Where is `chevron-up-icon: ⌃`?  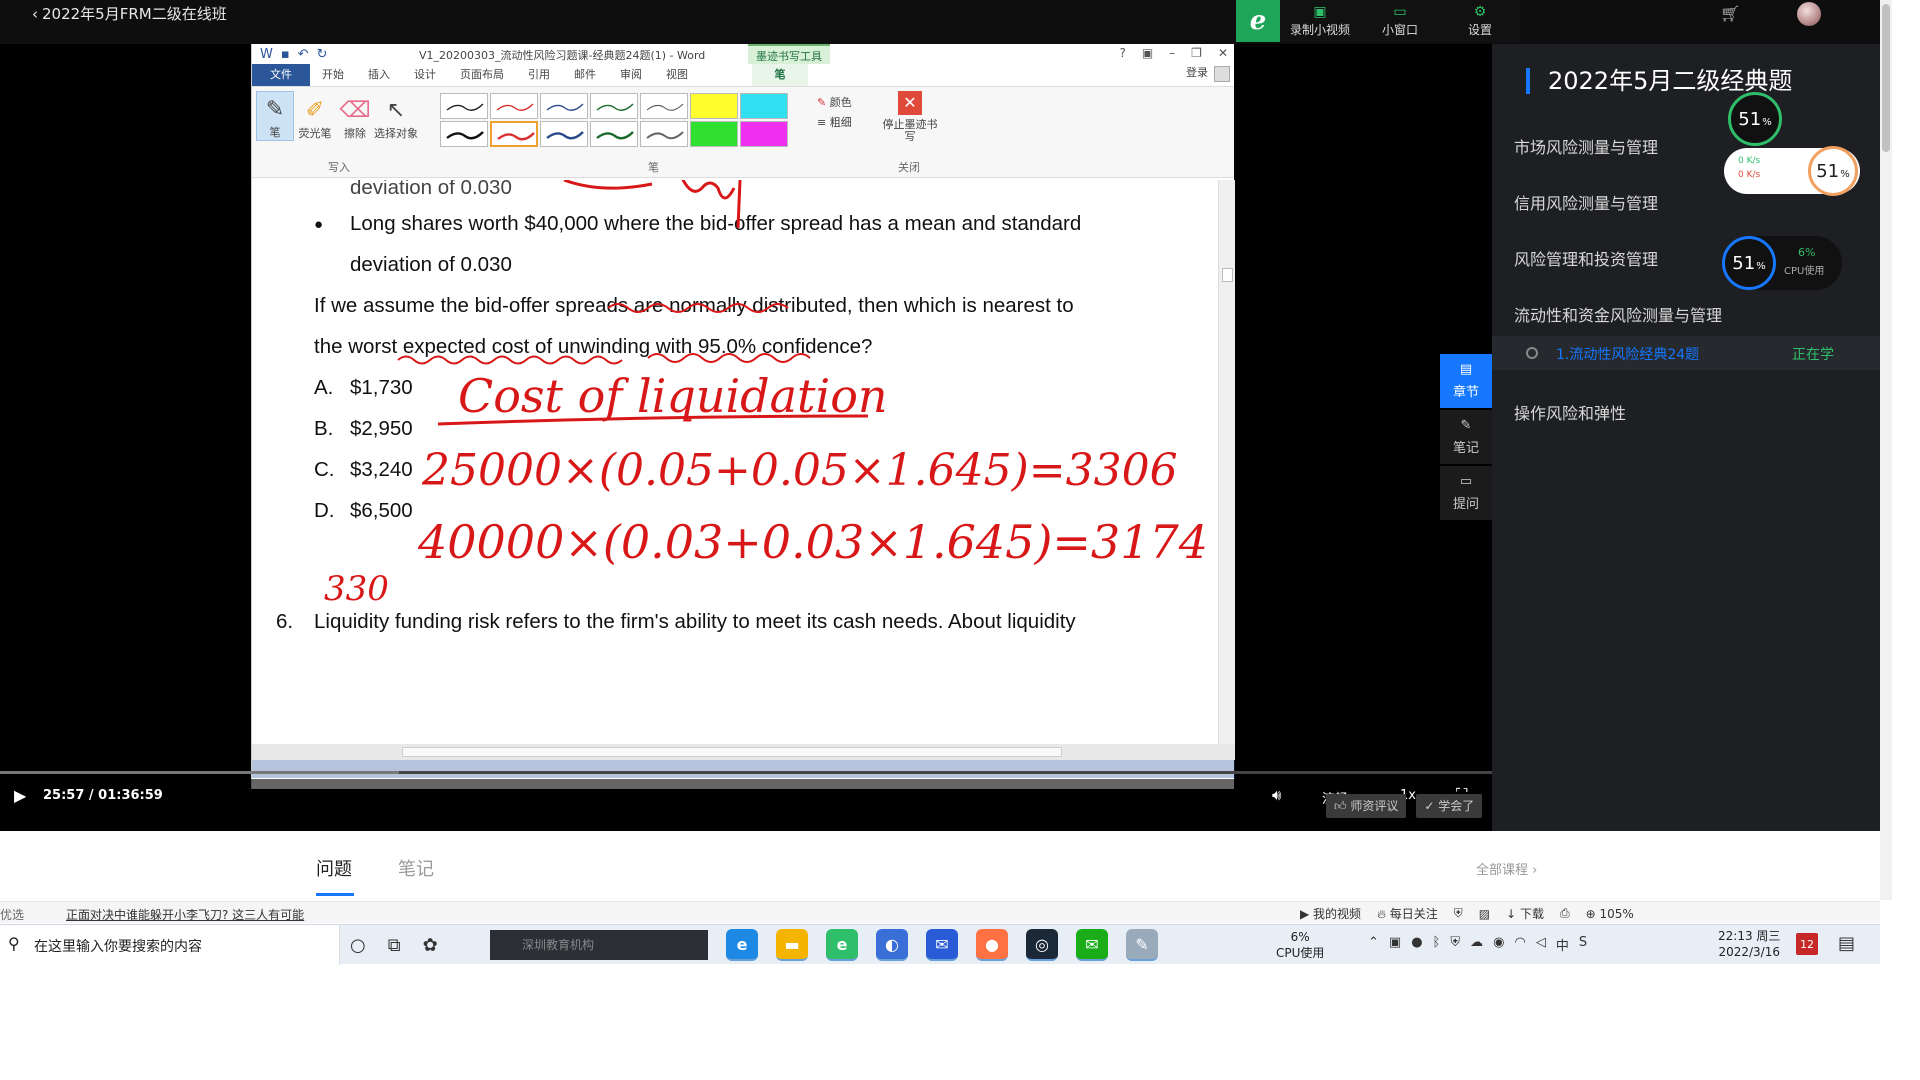 chevron-up-icon: ⌃ is located at coordinates (1373, 944).